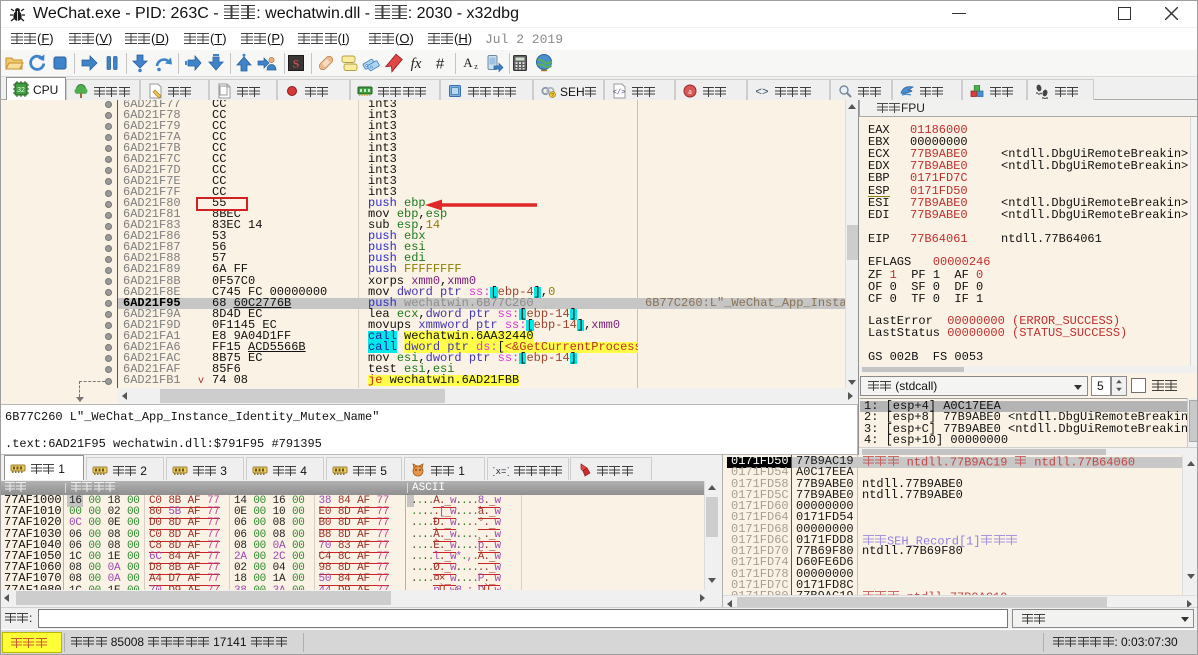 The width and height of the screenshot is (1198, 655). Describe the element at coordinates (296, 64) in the screenshot. I see `svg-text: S` at that location.